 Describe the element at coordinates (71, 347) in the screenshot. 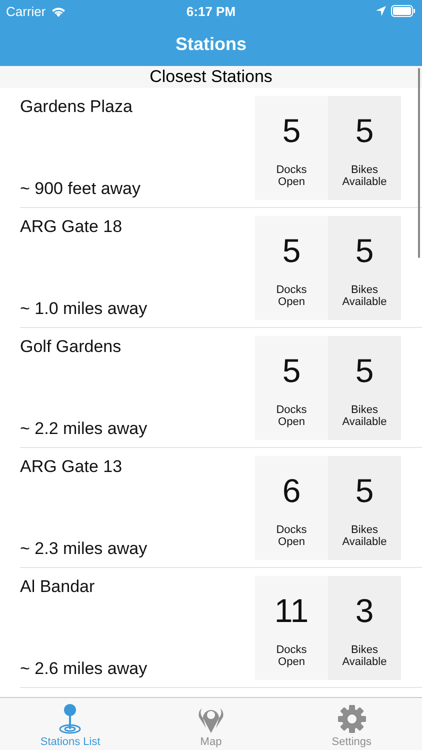

I see `station-name: Golf Gardens` at that location.